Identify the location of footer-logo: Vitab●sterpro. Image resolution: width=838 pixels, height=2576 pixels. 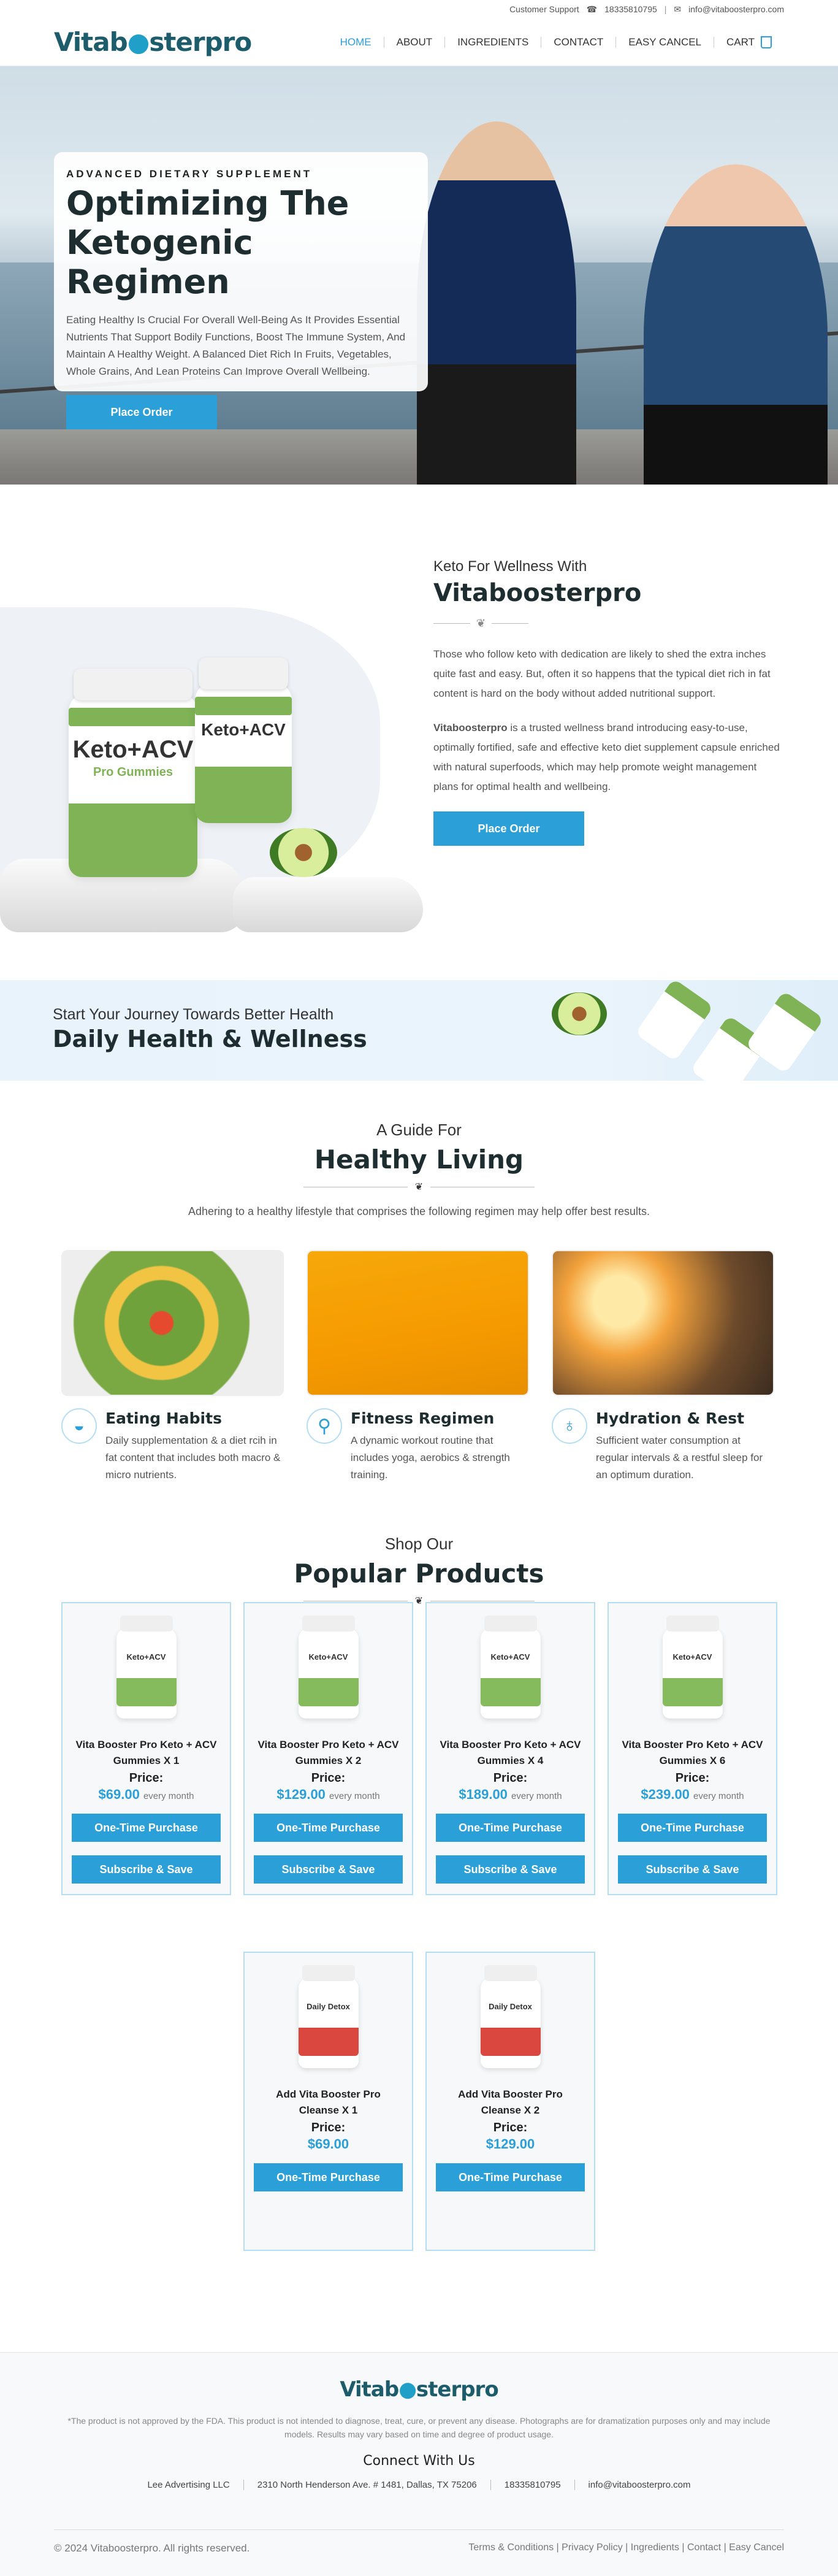
(419, 2389).